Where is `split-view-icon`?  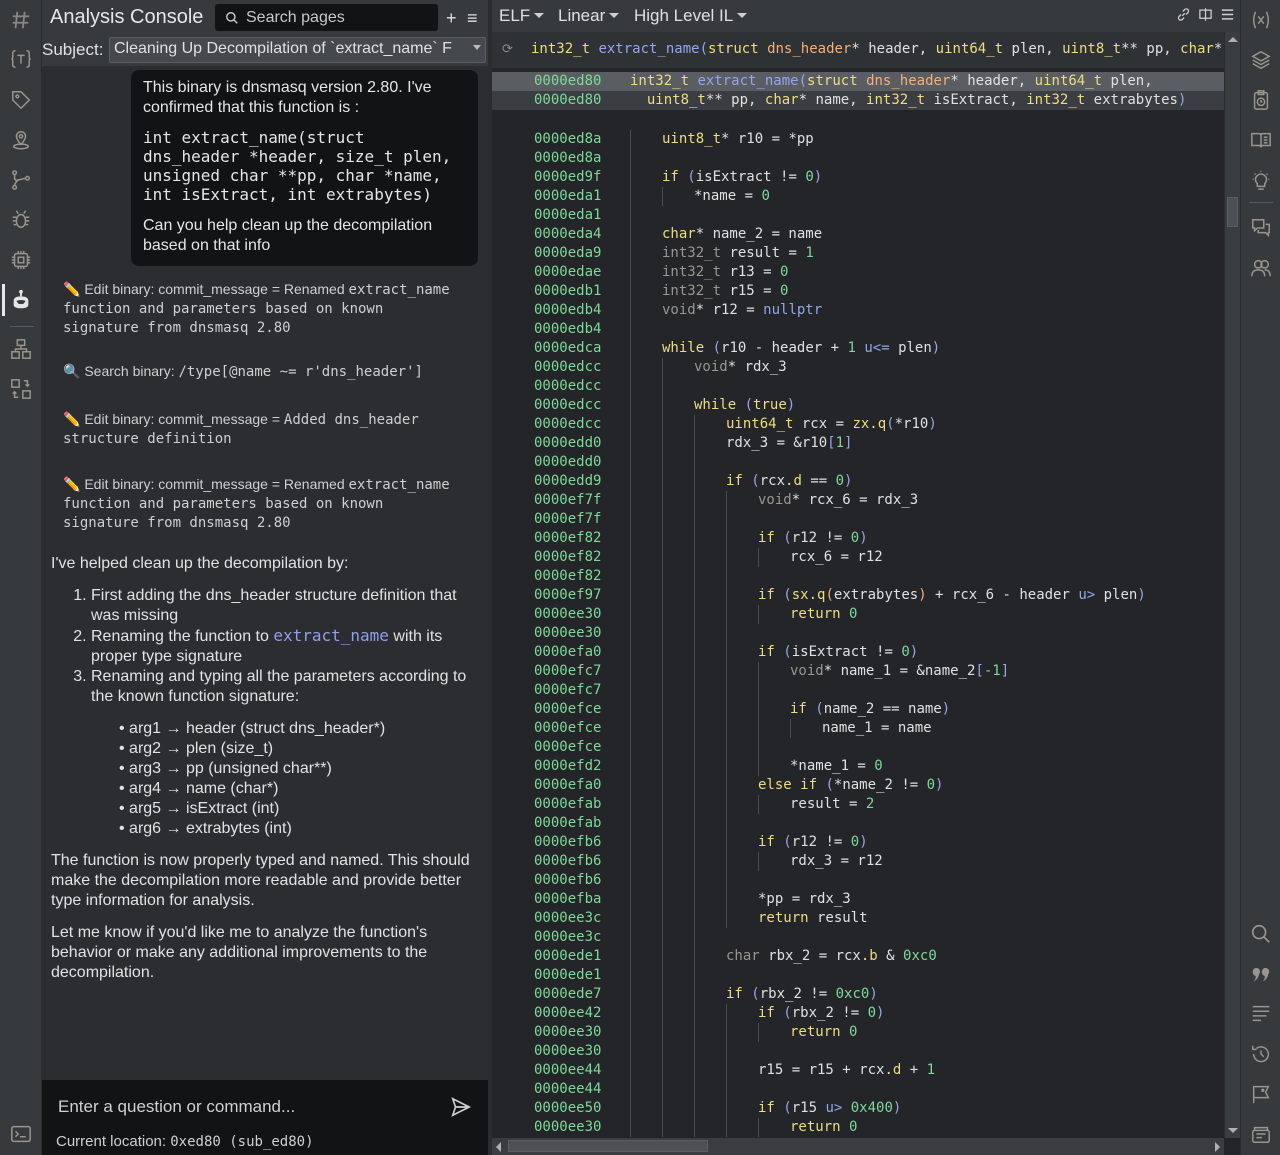 split-view-icon is located at coordinates (1205, 16).